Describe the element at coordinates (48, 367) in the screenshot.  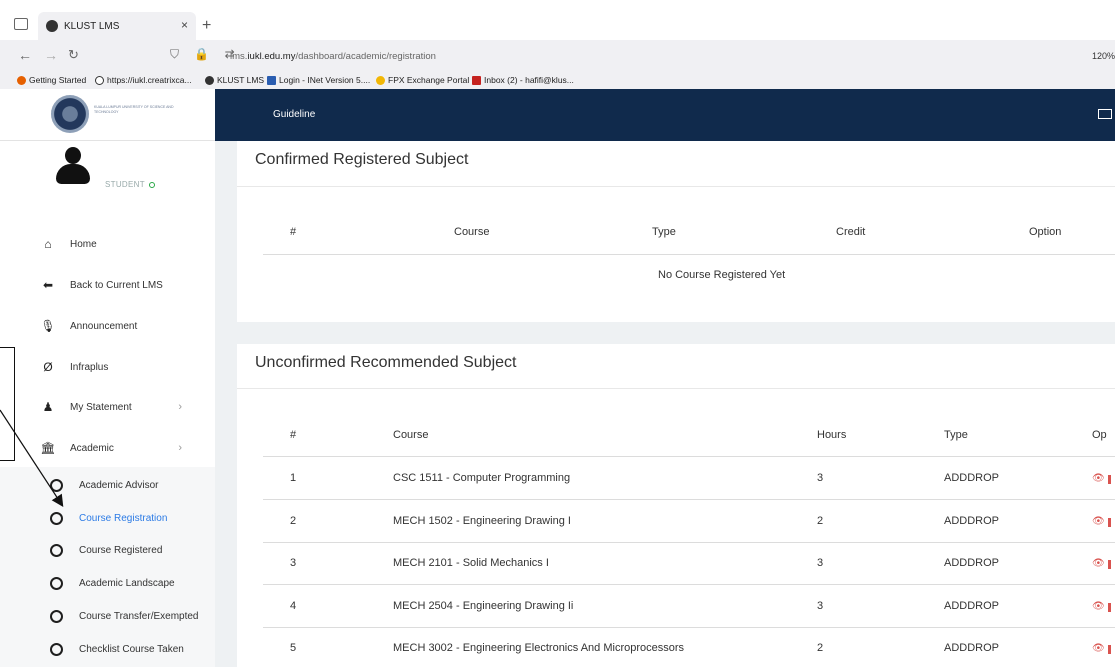
I see `infraplus-icon: Ø` at that location.